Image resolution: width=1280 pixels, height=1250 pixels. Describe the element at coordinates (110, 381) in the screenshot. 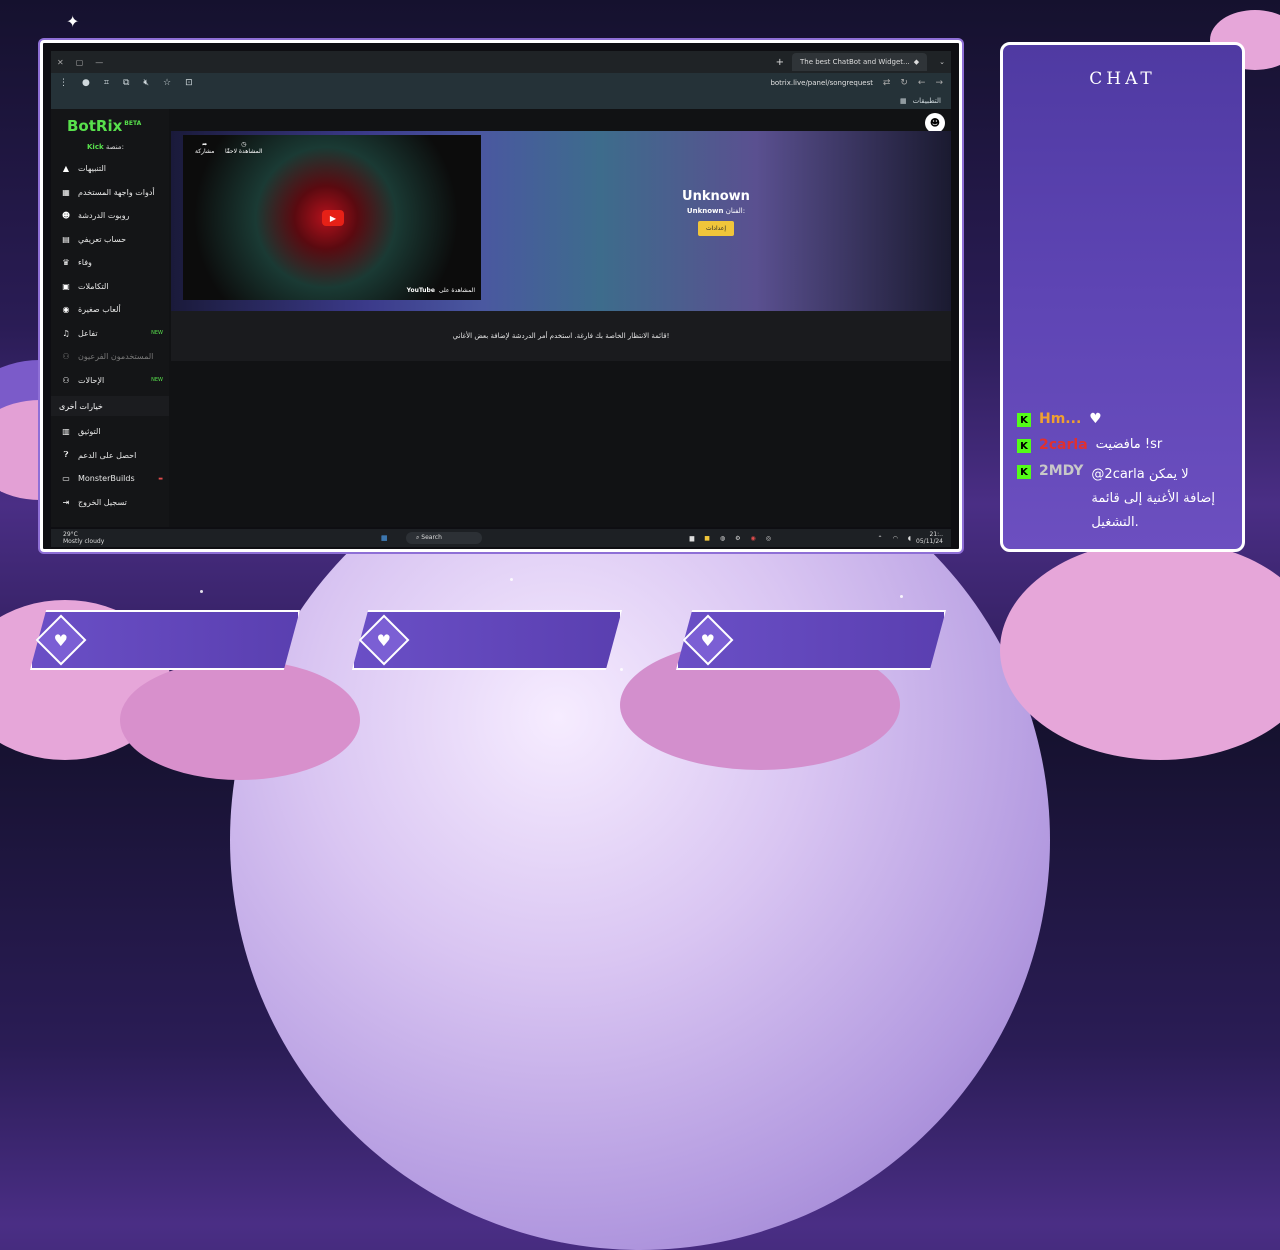

I see `sidebar-item-referrals: ⚇ الإحالات NEW` at that location.